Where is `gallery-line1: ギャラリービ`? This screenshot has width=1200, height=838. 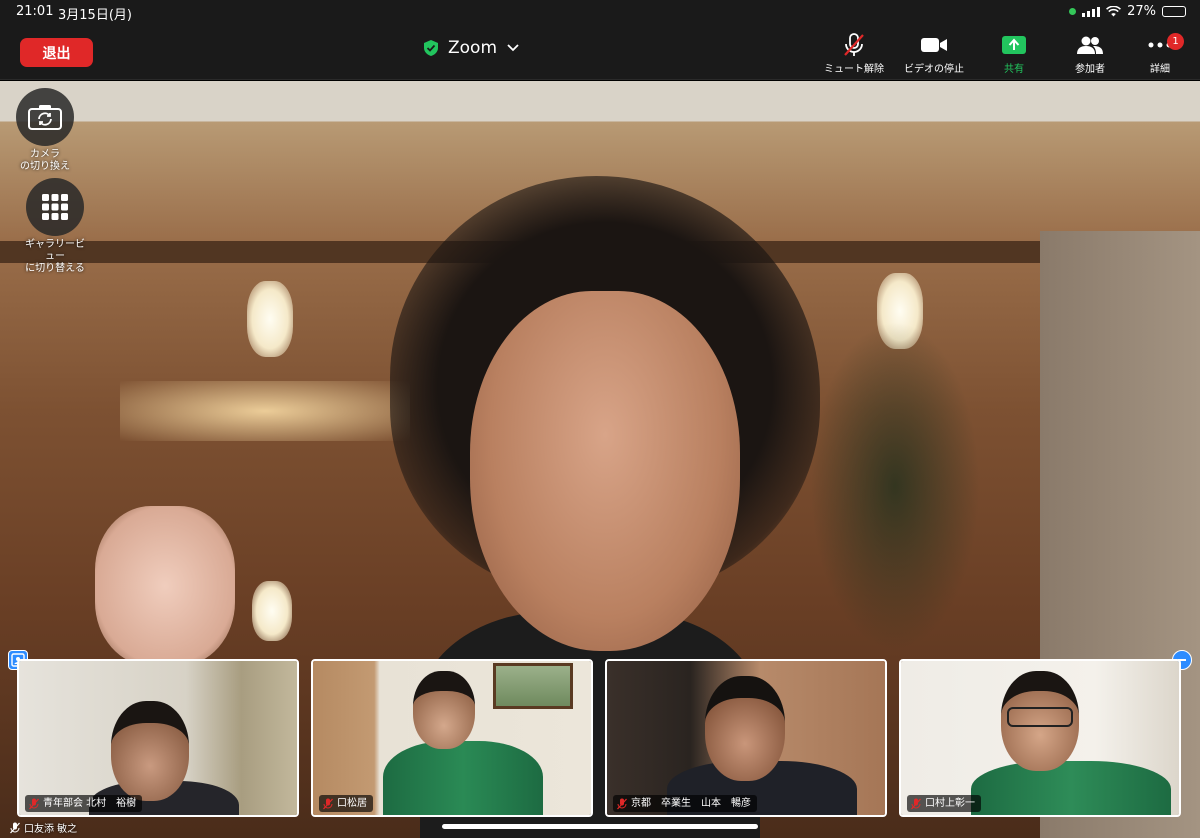 gallery-line1: ギャラリービ is located at coordinates (55, 244).